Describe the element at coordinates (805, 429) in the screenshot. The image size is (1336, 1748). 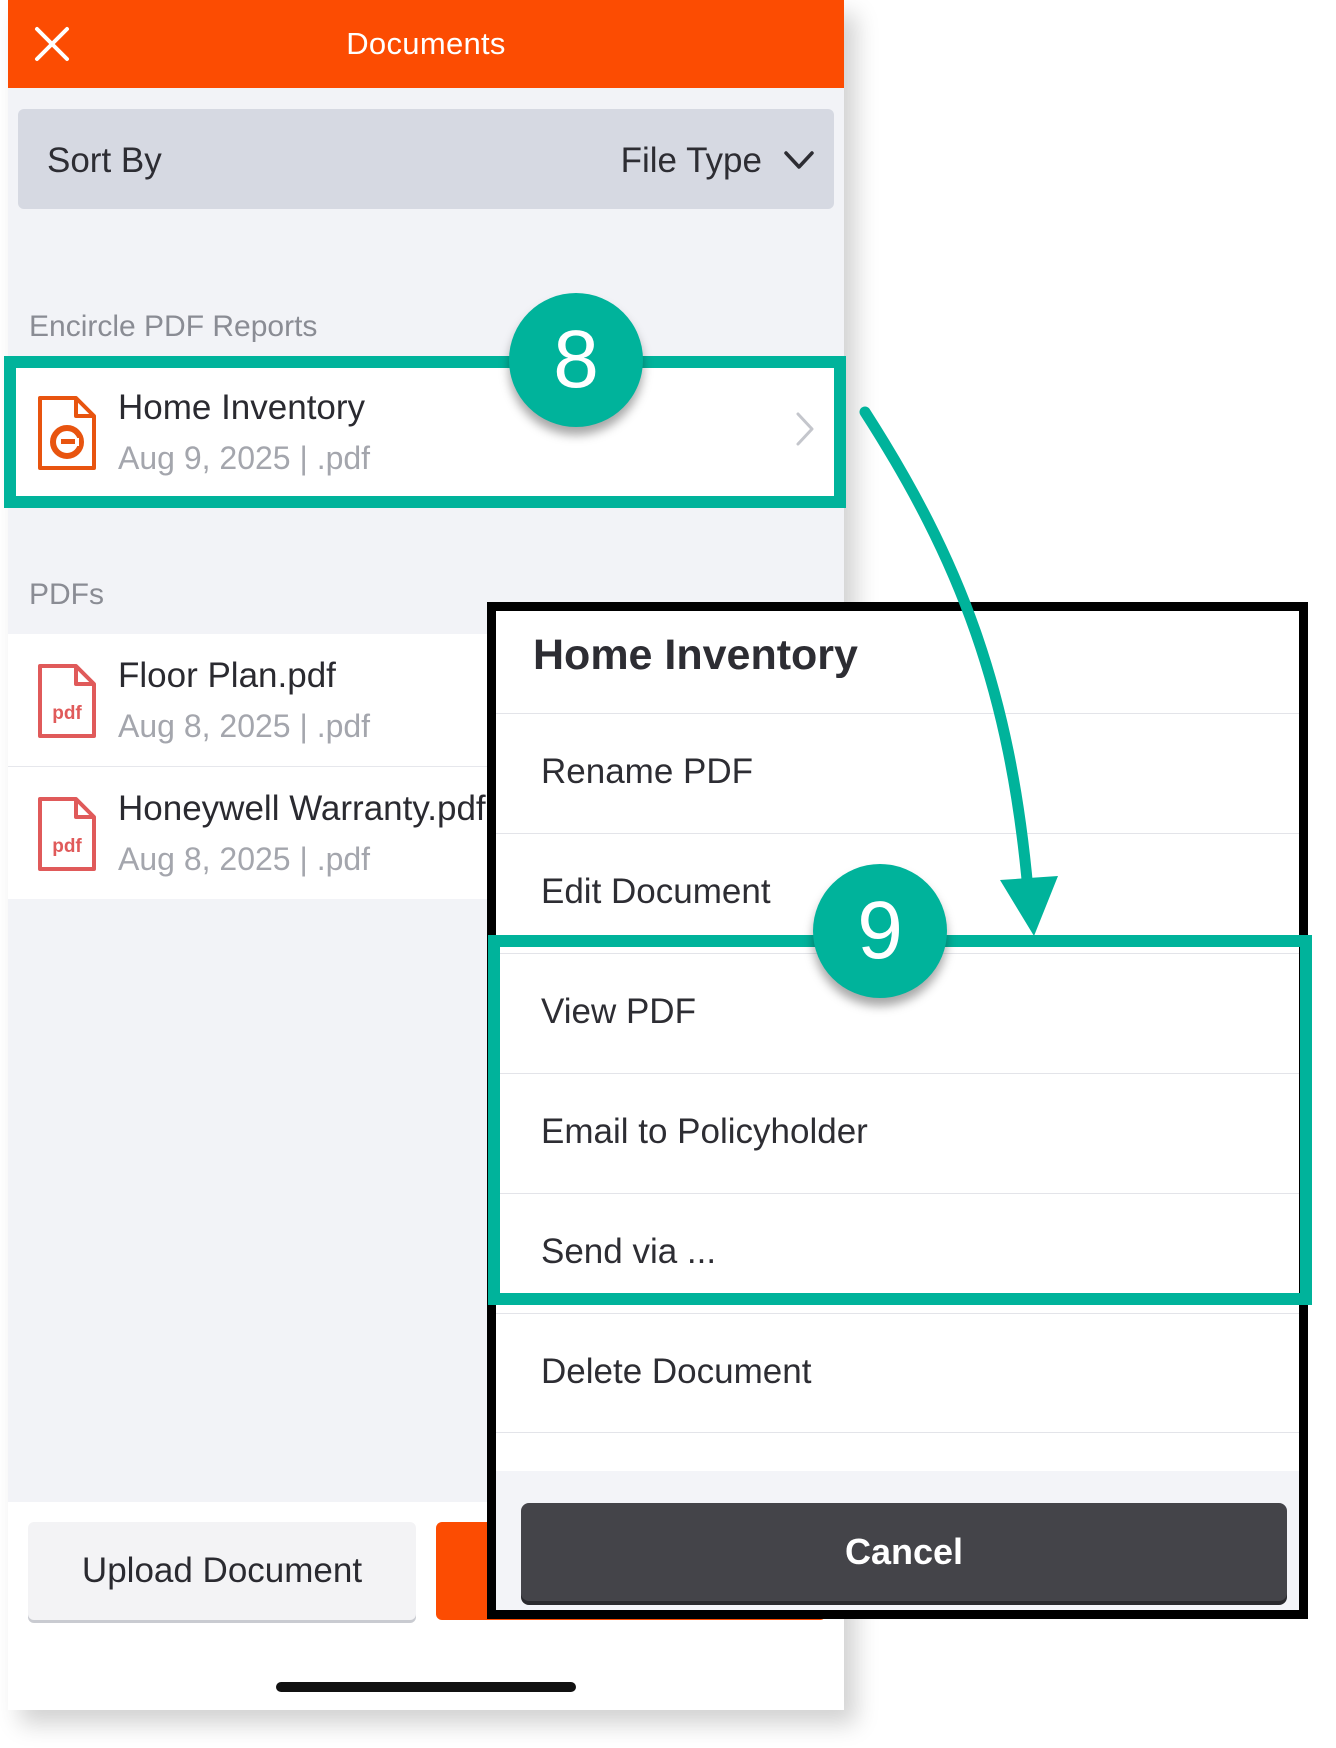
I see `chevron-right-icon` at that location.